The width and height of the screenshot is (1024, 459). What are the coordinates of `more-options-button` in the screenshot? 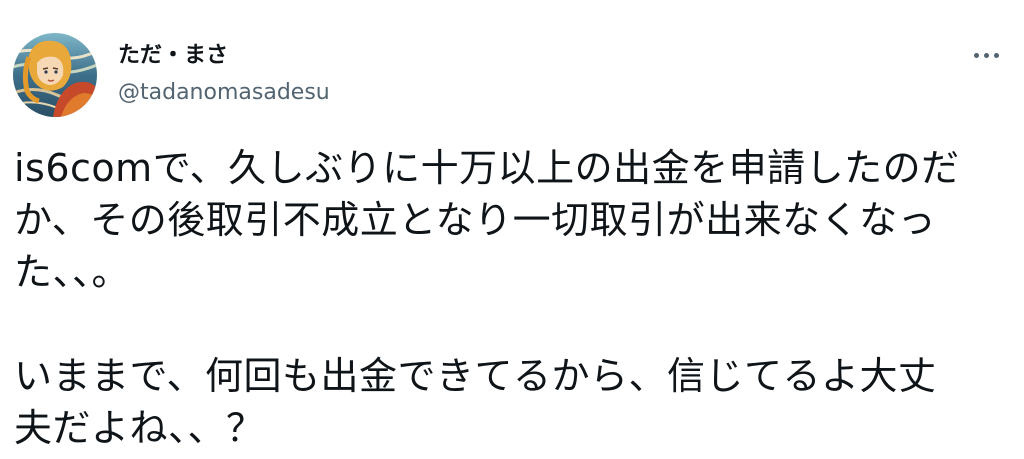 It's located at (986, 55).